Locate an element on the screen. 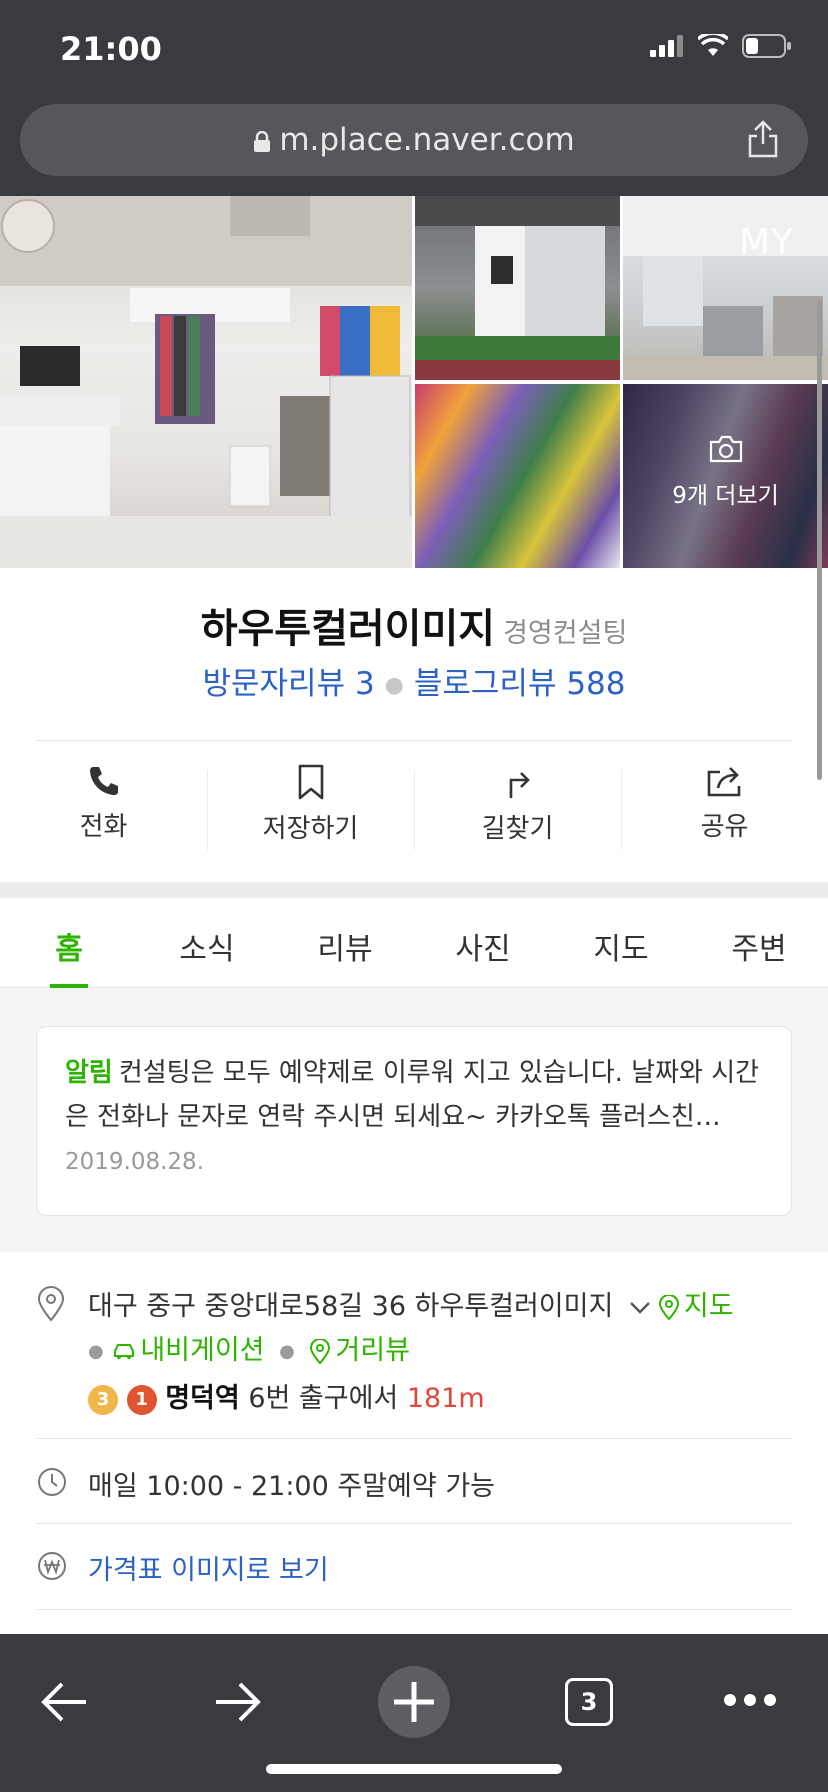  map-link: 지도 is located at coordinates (696, 1306).